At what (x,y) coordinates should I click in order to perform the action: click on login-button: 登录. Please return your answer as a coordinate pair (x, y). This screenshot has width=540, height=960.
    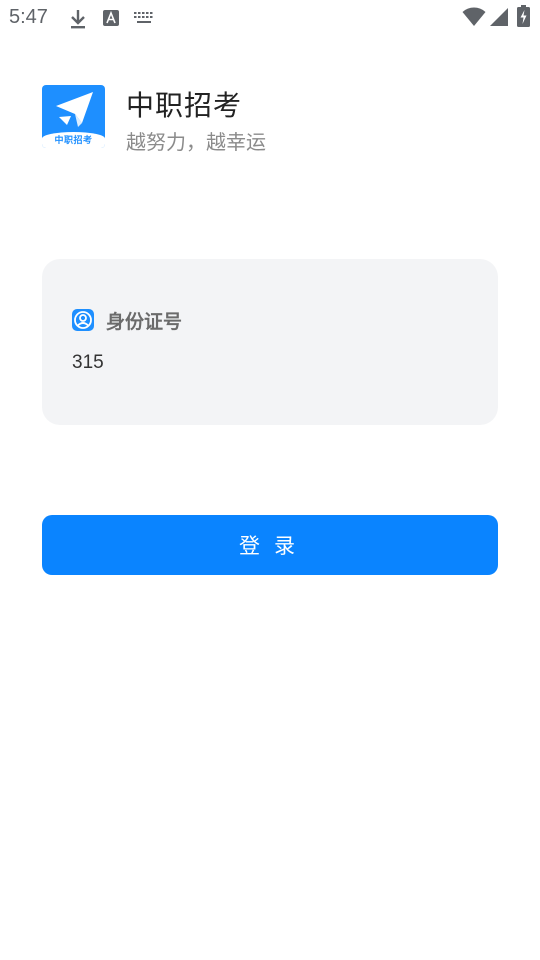
    Looking at the image, I should click on (270, 545).